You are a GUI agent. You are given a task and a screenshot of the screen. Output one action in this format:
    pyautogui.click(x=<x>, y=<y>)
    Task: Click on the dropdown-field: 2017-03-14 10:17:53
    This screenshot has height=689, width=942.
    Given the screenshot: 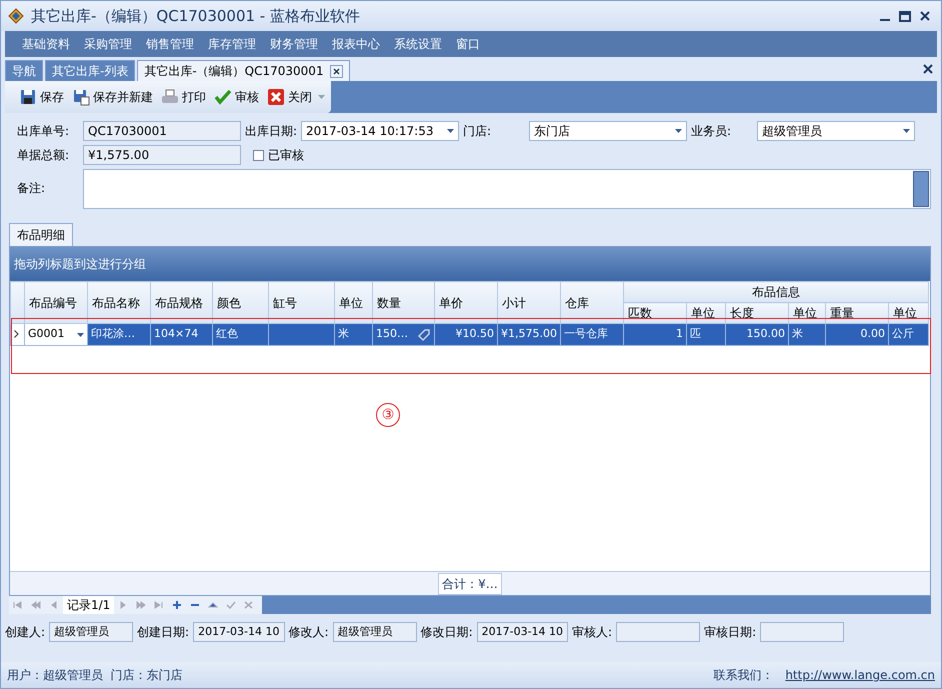 What is the action you would take?
    pyautogui.click(x=380, y=131)
    